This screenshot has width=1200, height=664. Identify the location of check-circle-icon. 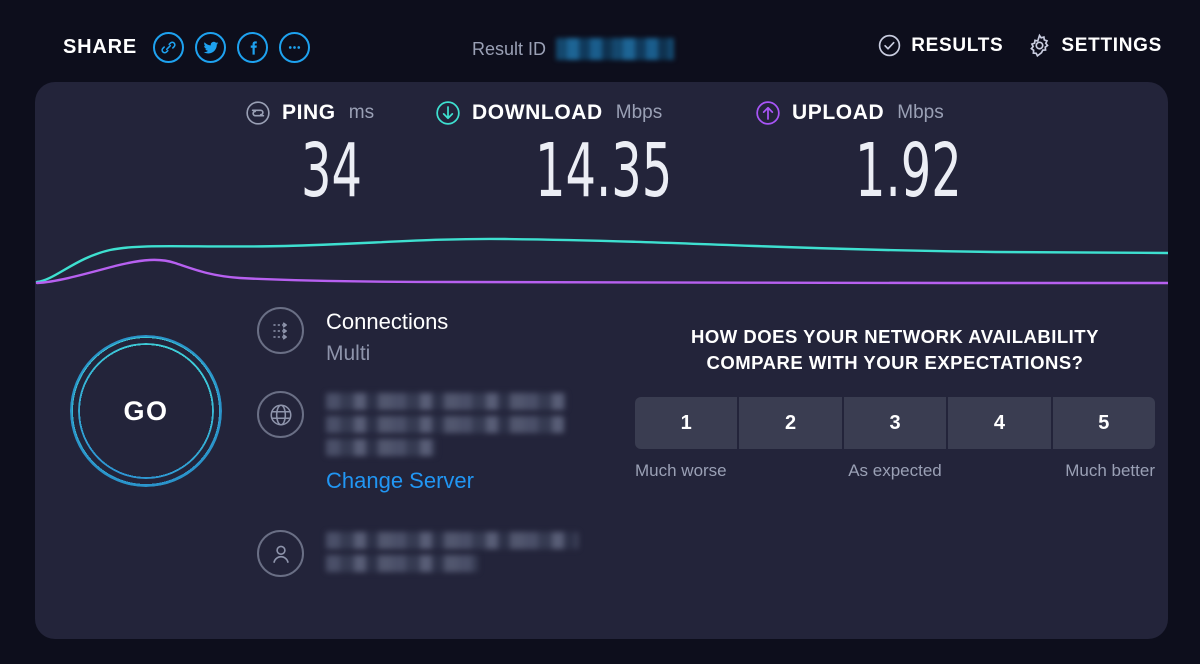
(889, 45).